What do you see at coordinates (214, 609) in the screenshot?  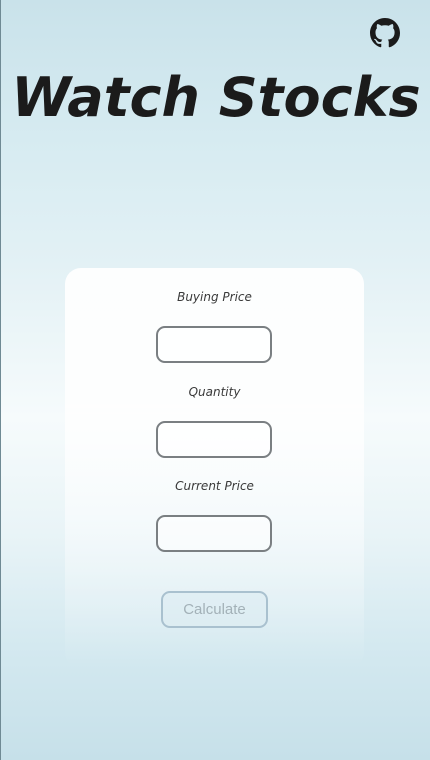 I see `calculate-button: Calculate` at bounding box center [214, 609].